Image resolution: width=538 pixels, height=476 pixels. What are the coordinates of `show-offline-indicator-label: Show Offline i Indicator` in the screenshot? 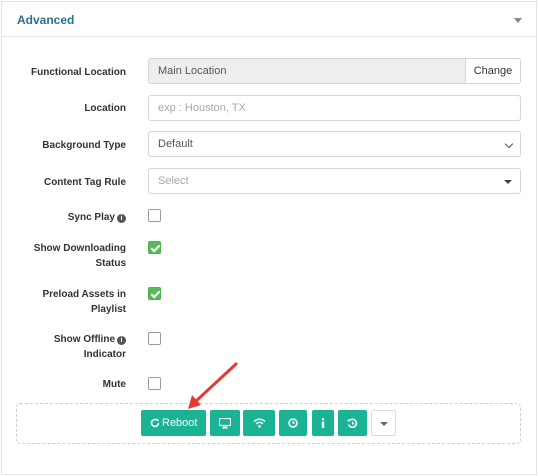 It's located at (66, 347).